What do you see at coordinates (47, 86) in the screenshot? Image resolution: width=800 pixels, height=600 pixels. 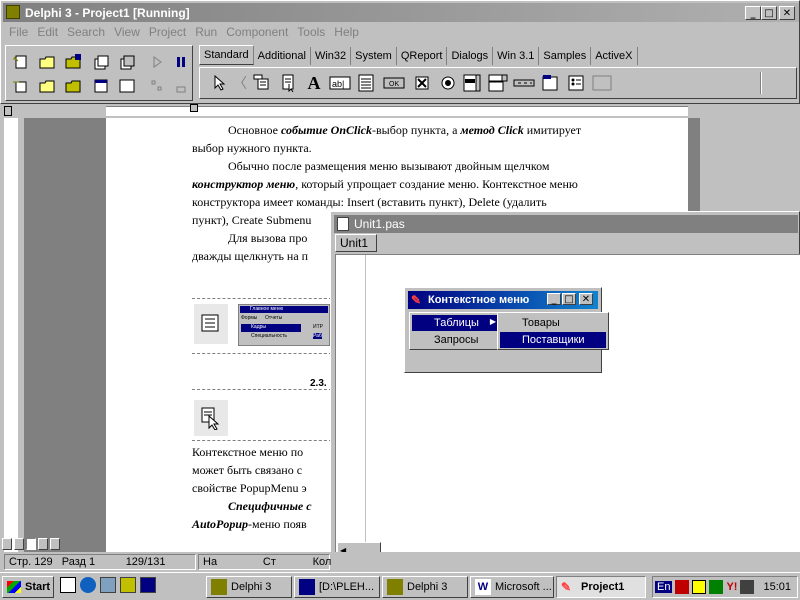 I see `remove-file-icon` at bounding box center [47, 86].